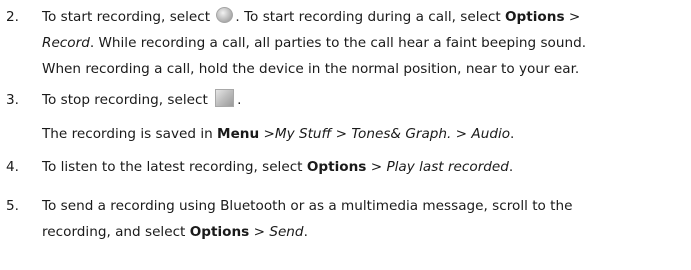 This screenshot has height=270, width=691. I want to click on step-3-line: To stop recording, select ., so click(364, 102).